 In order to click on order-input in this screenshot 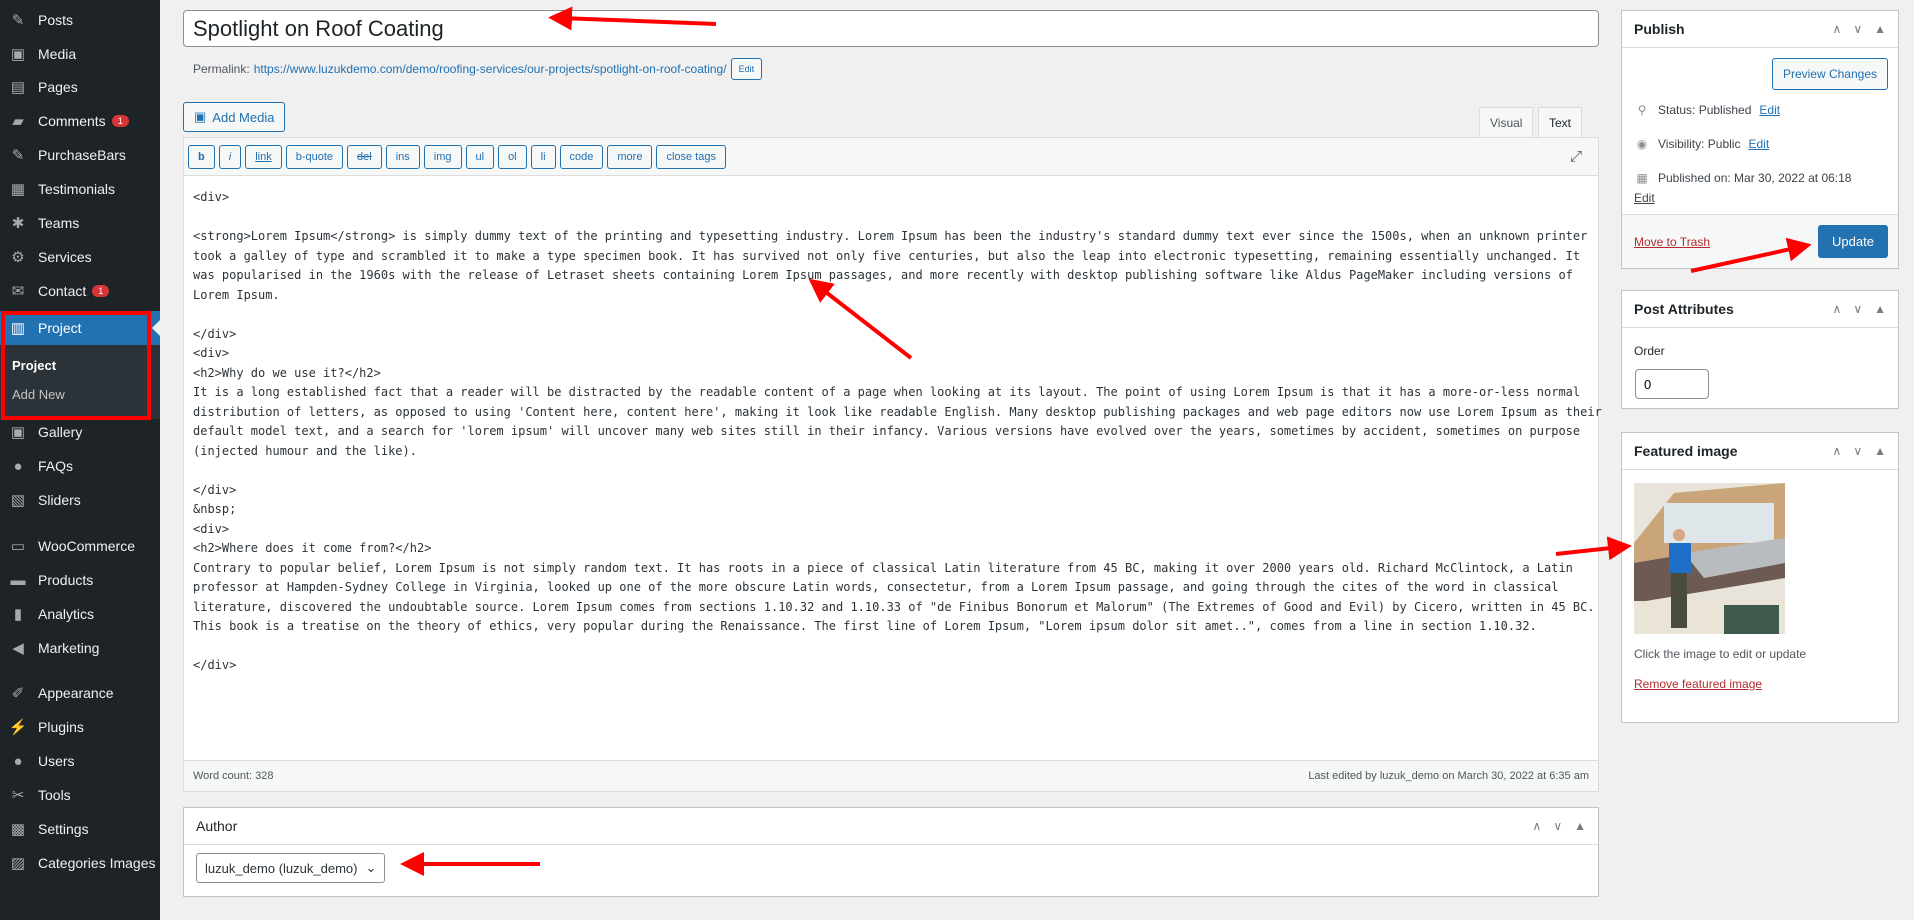, I will do `click(1672, 384)`.